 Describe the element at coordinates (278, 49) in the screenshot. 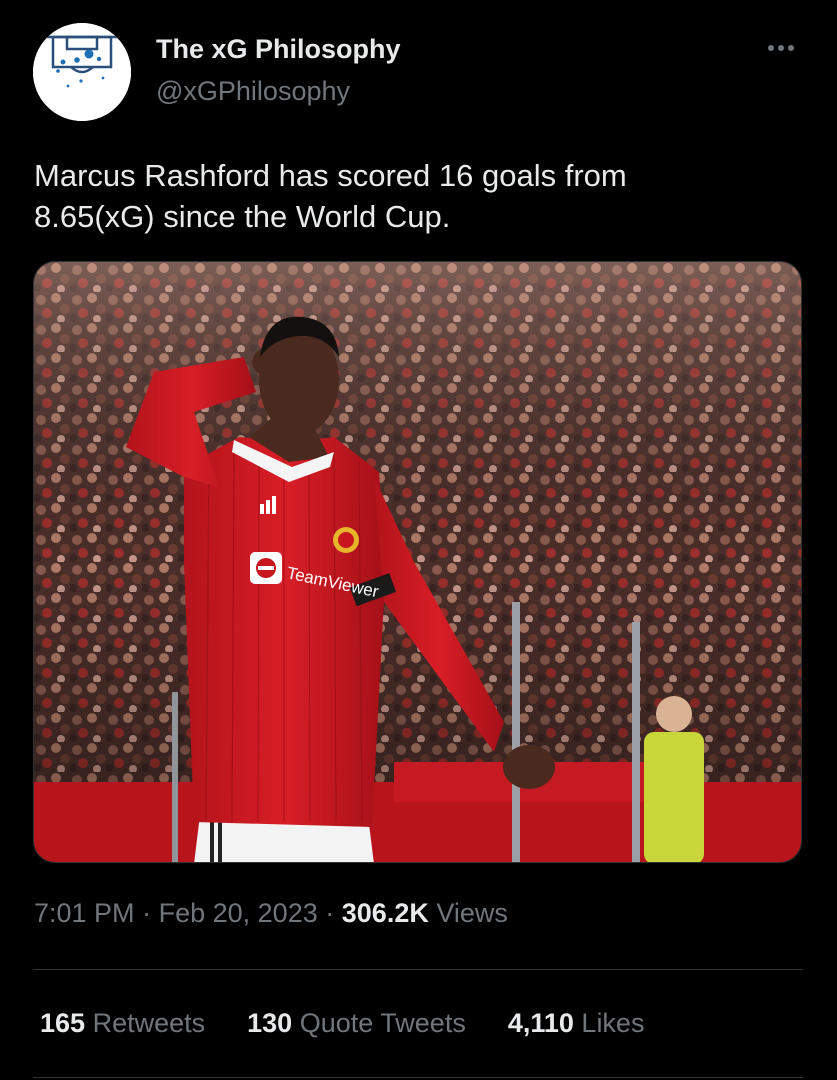

I see `author-display-name: The xG Philosophy` at that location.